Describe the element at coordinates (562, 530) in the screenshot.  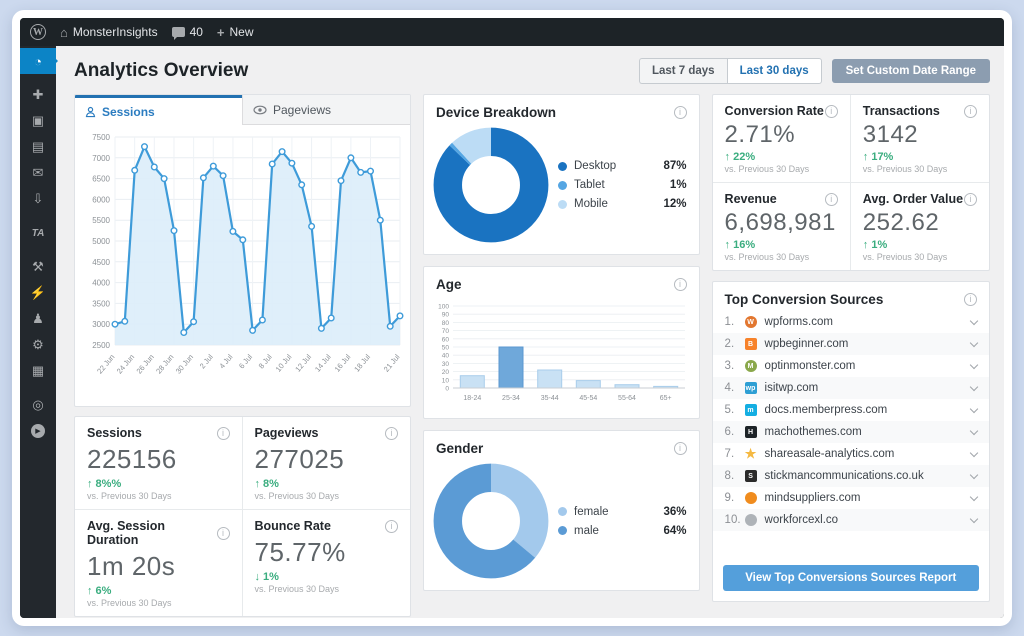
I see `legend-dot` at that location.